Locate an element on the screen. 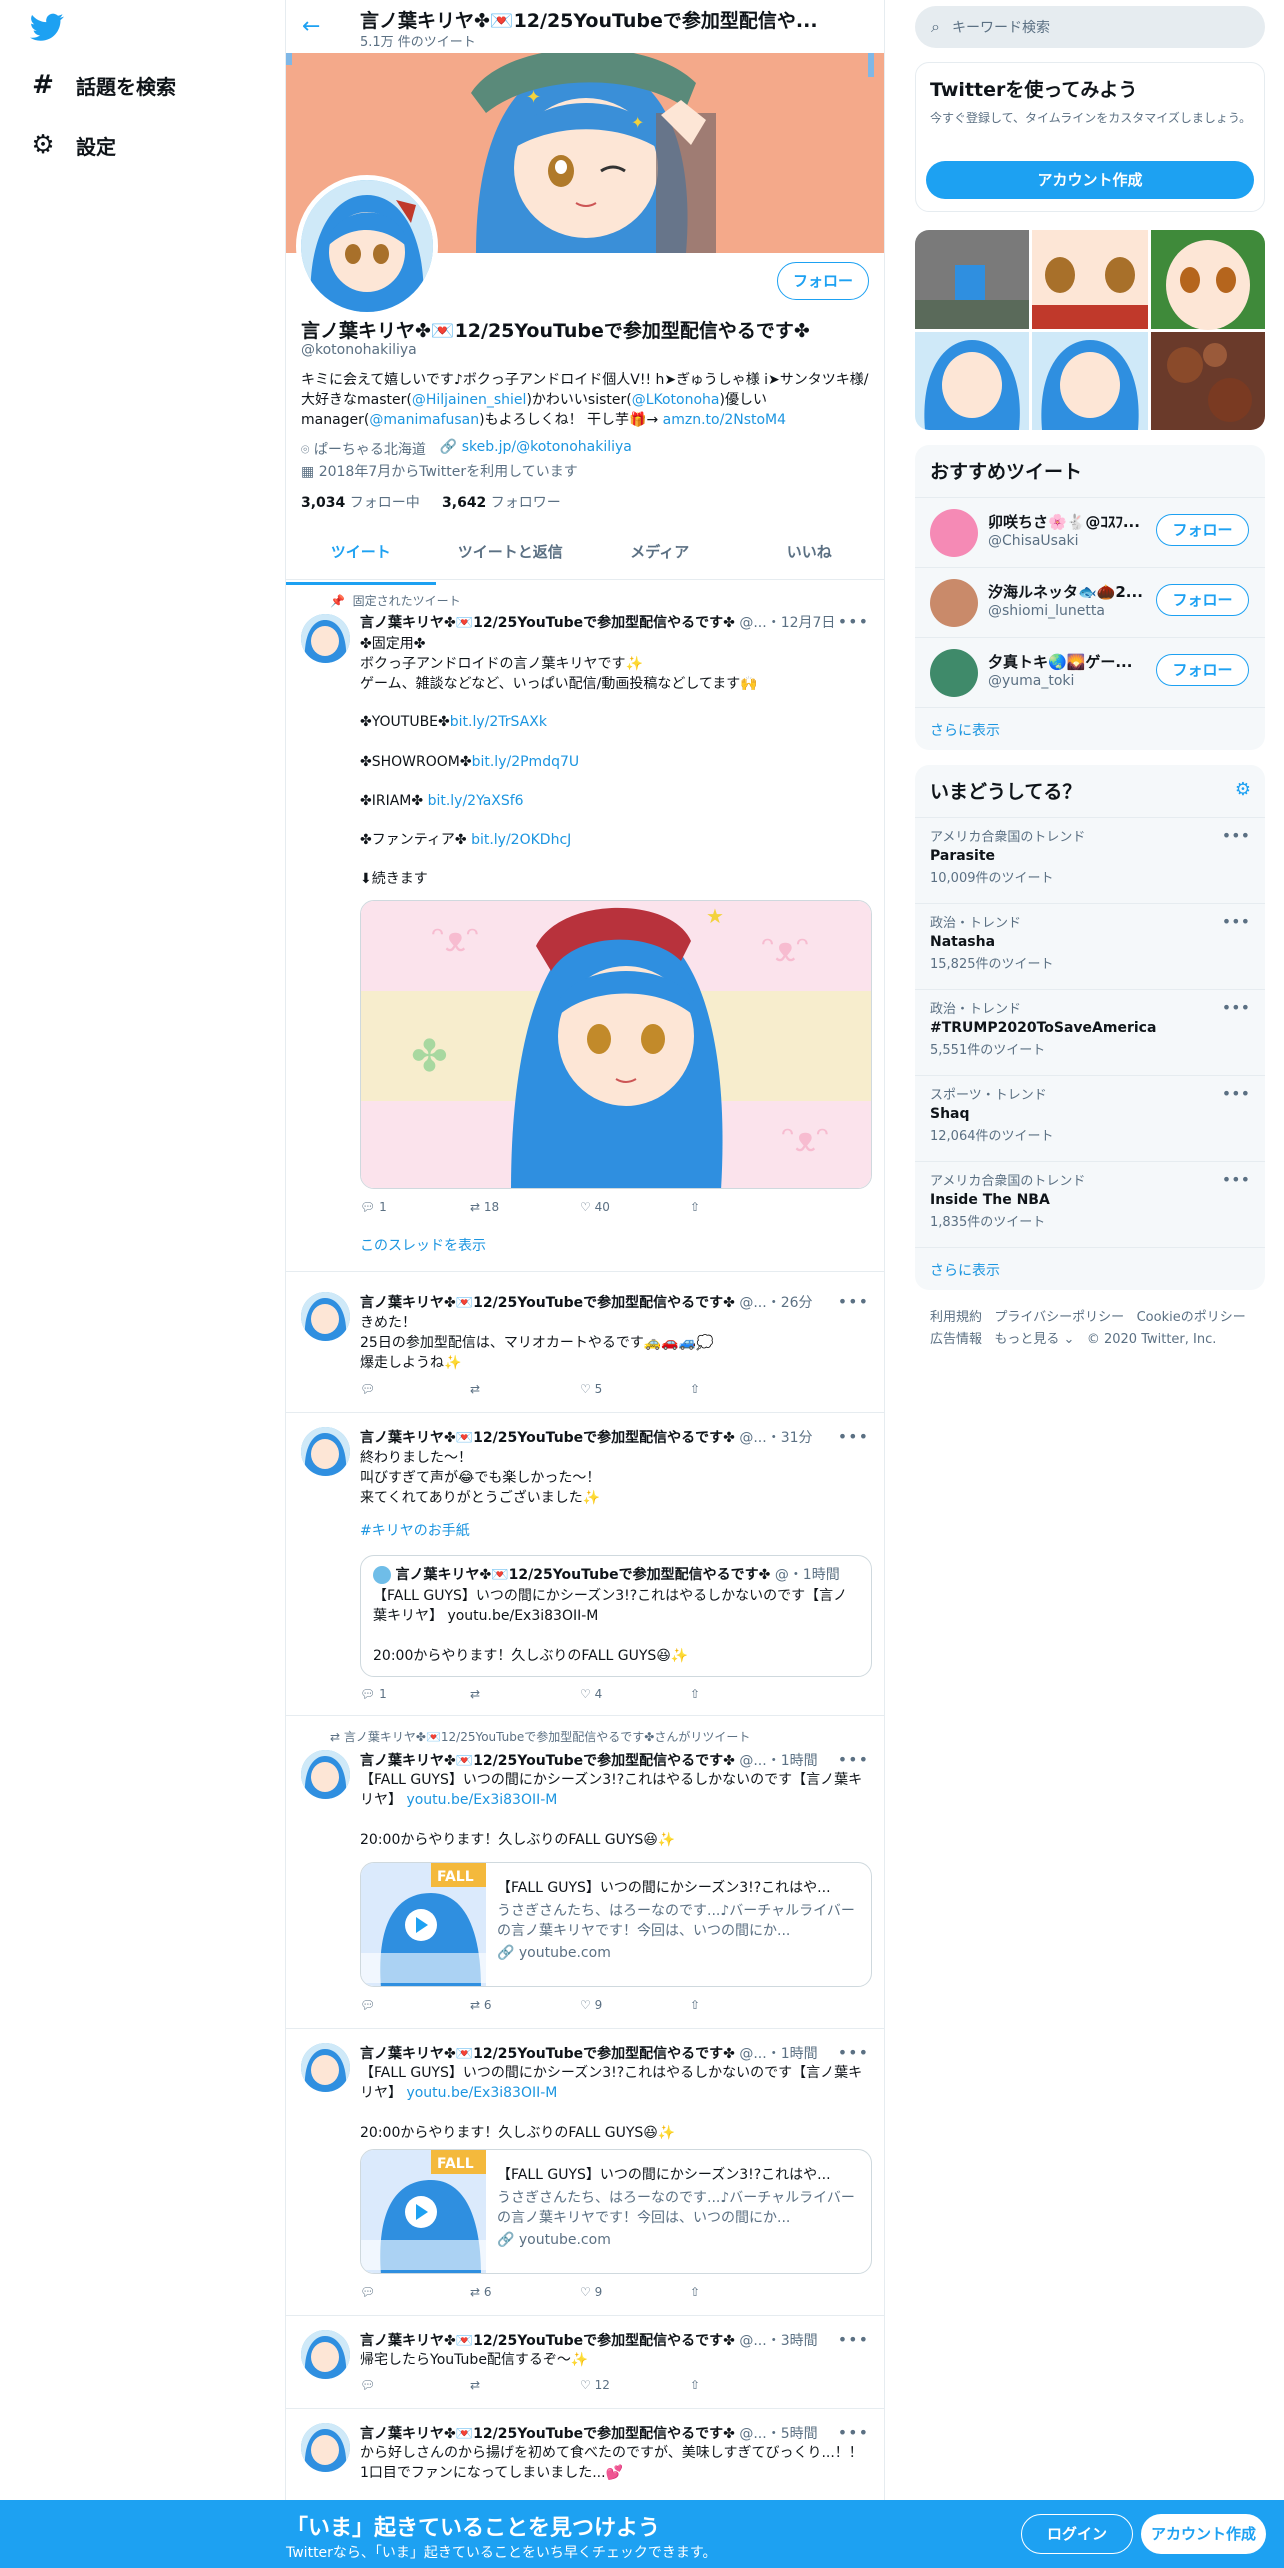  like-button: ♡ 5 is located at coordinates (635, 1389).